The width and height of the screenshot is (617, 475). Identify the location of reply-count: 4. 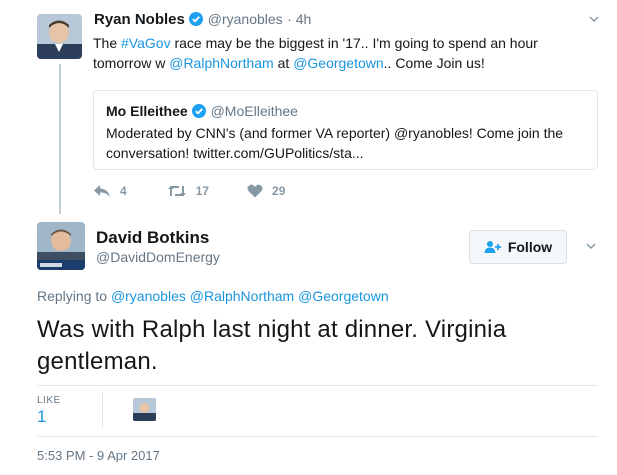
(123, 191).